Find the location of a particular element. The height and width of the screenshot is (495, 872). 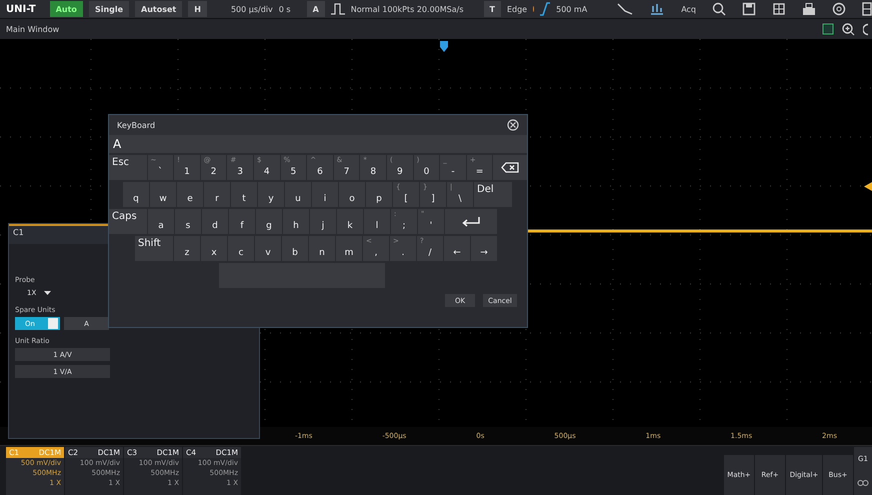

keyboard-key: Esc is located at coordinates (128, 167).